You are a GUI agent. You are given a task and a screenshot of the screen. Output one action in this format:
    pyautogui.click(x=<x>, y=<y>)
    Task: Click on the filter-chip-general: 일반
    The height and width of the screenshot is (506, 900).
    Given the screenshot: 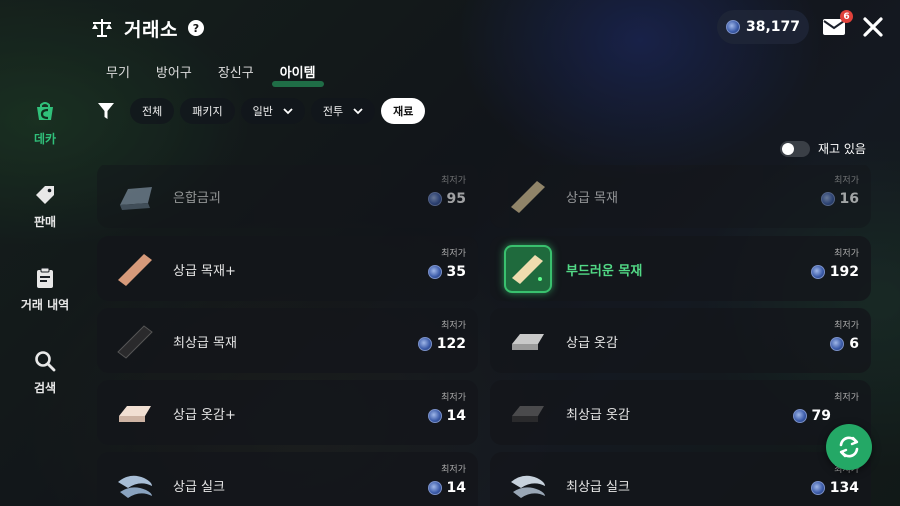 What is the action you would take?
    pyautogui.click(x=272, y=111)
    